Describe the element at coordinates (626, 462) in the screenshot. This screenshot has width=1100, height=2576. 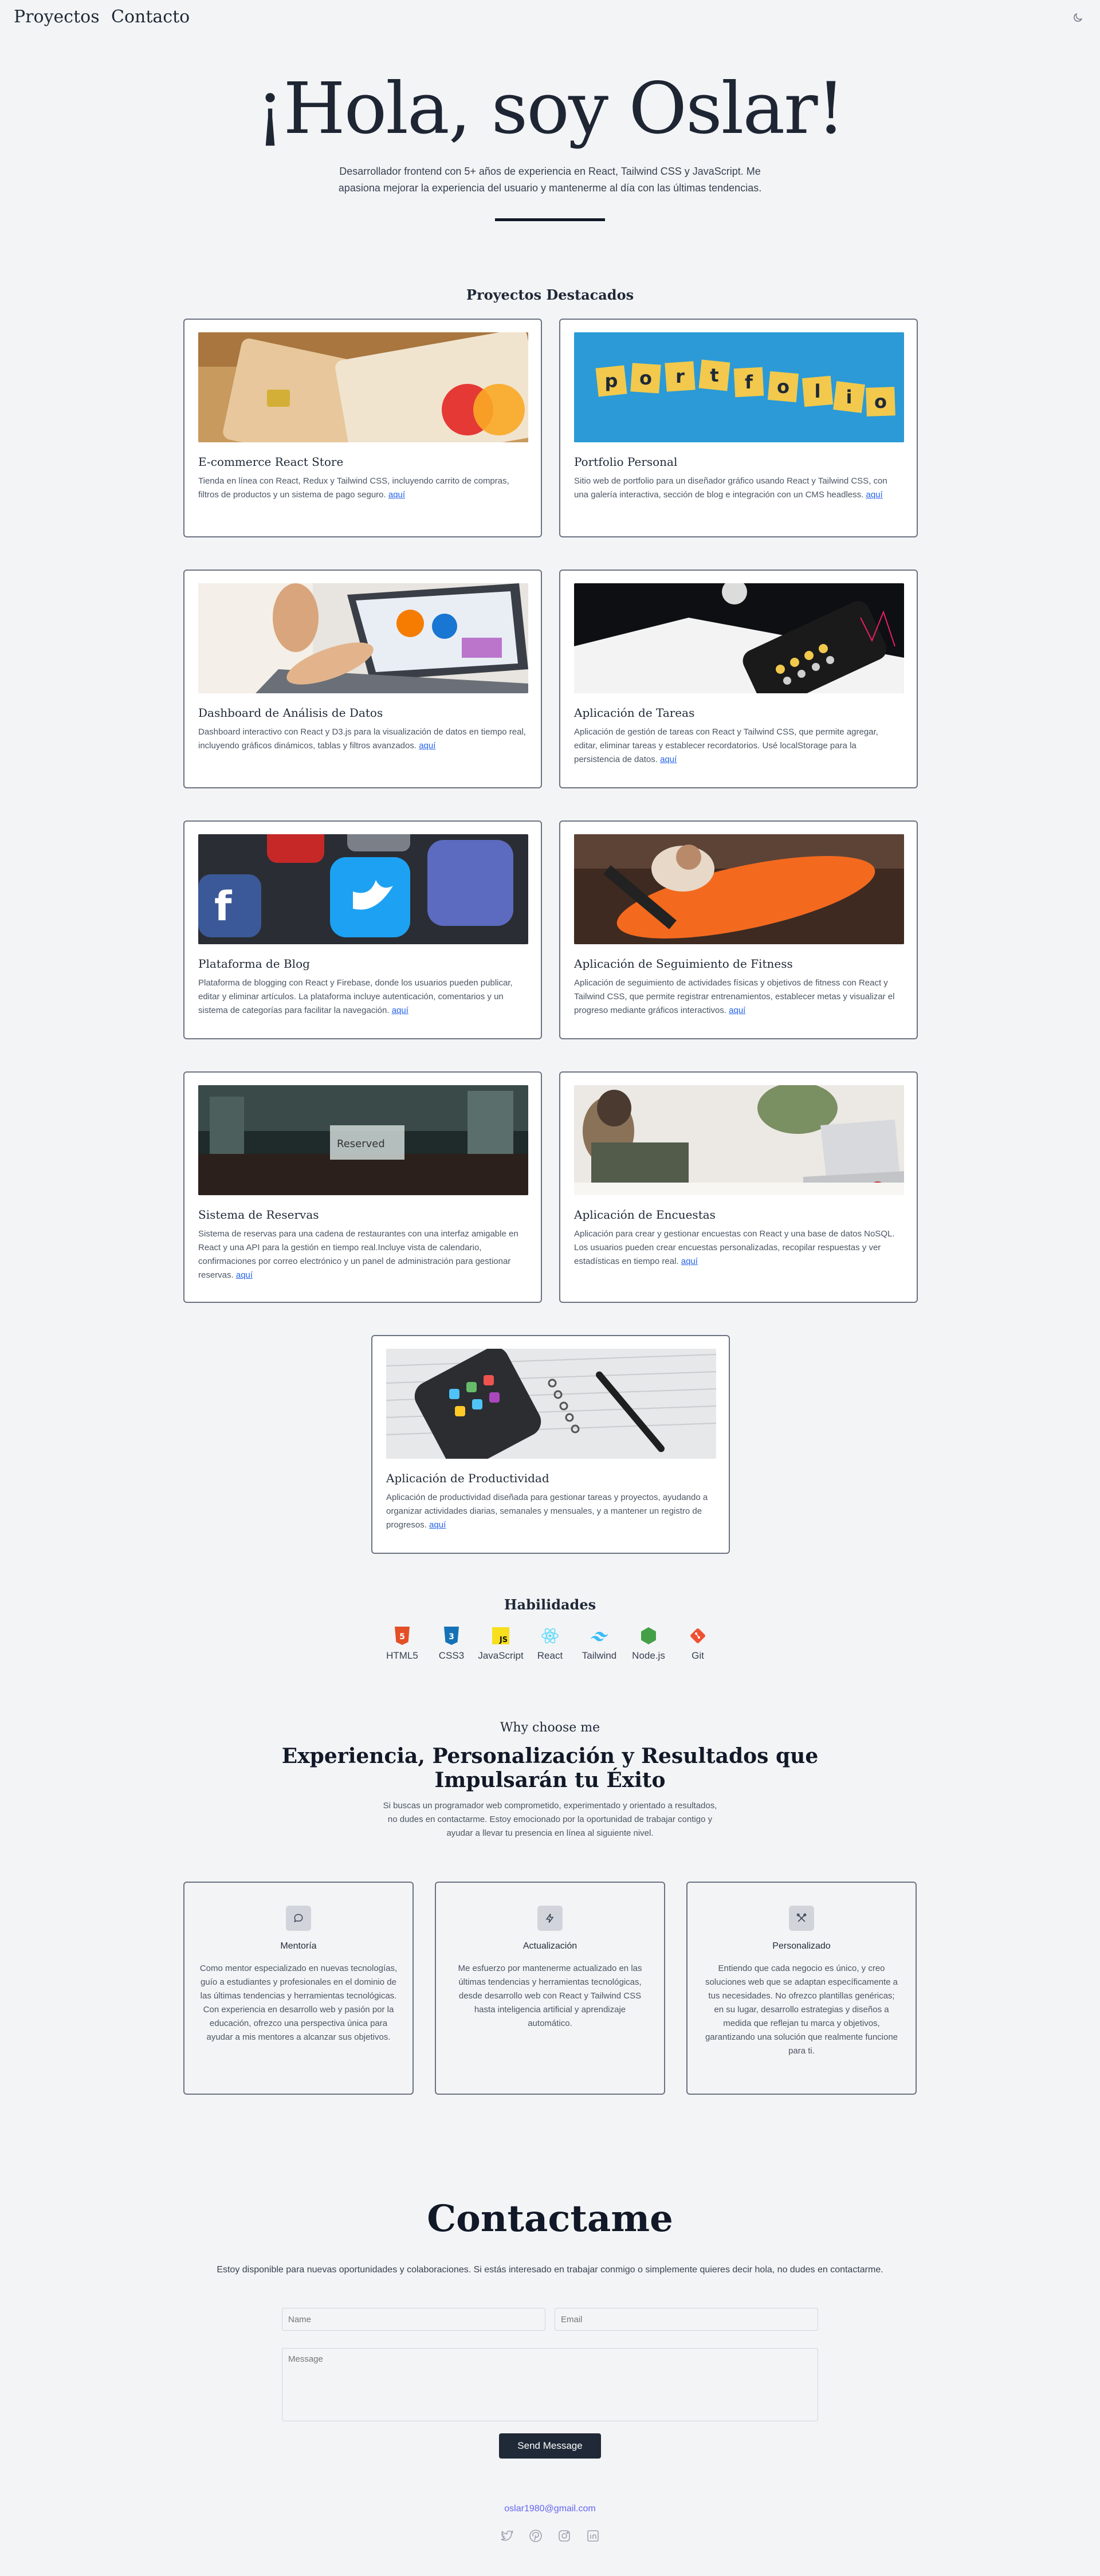
I see `project-title: Portfolio Personal` at that location.